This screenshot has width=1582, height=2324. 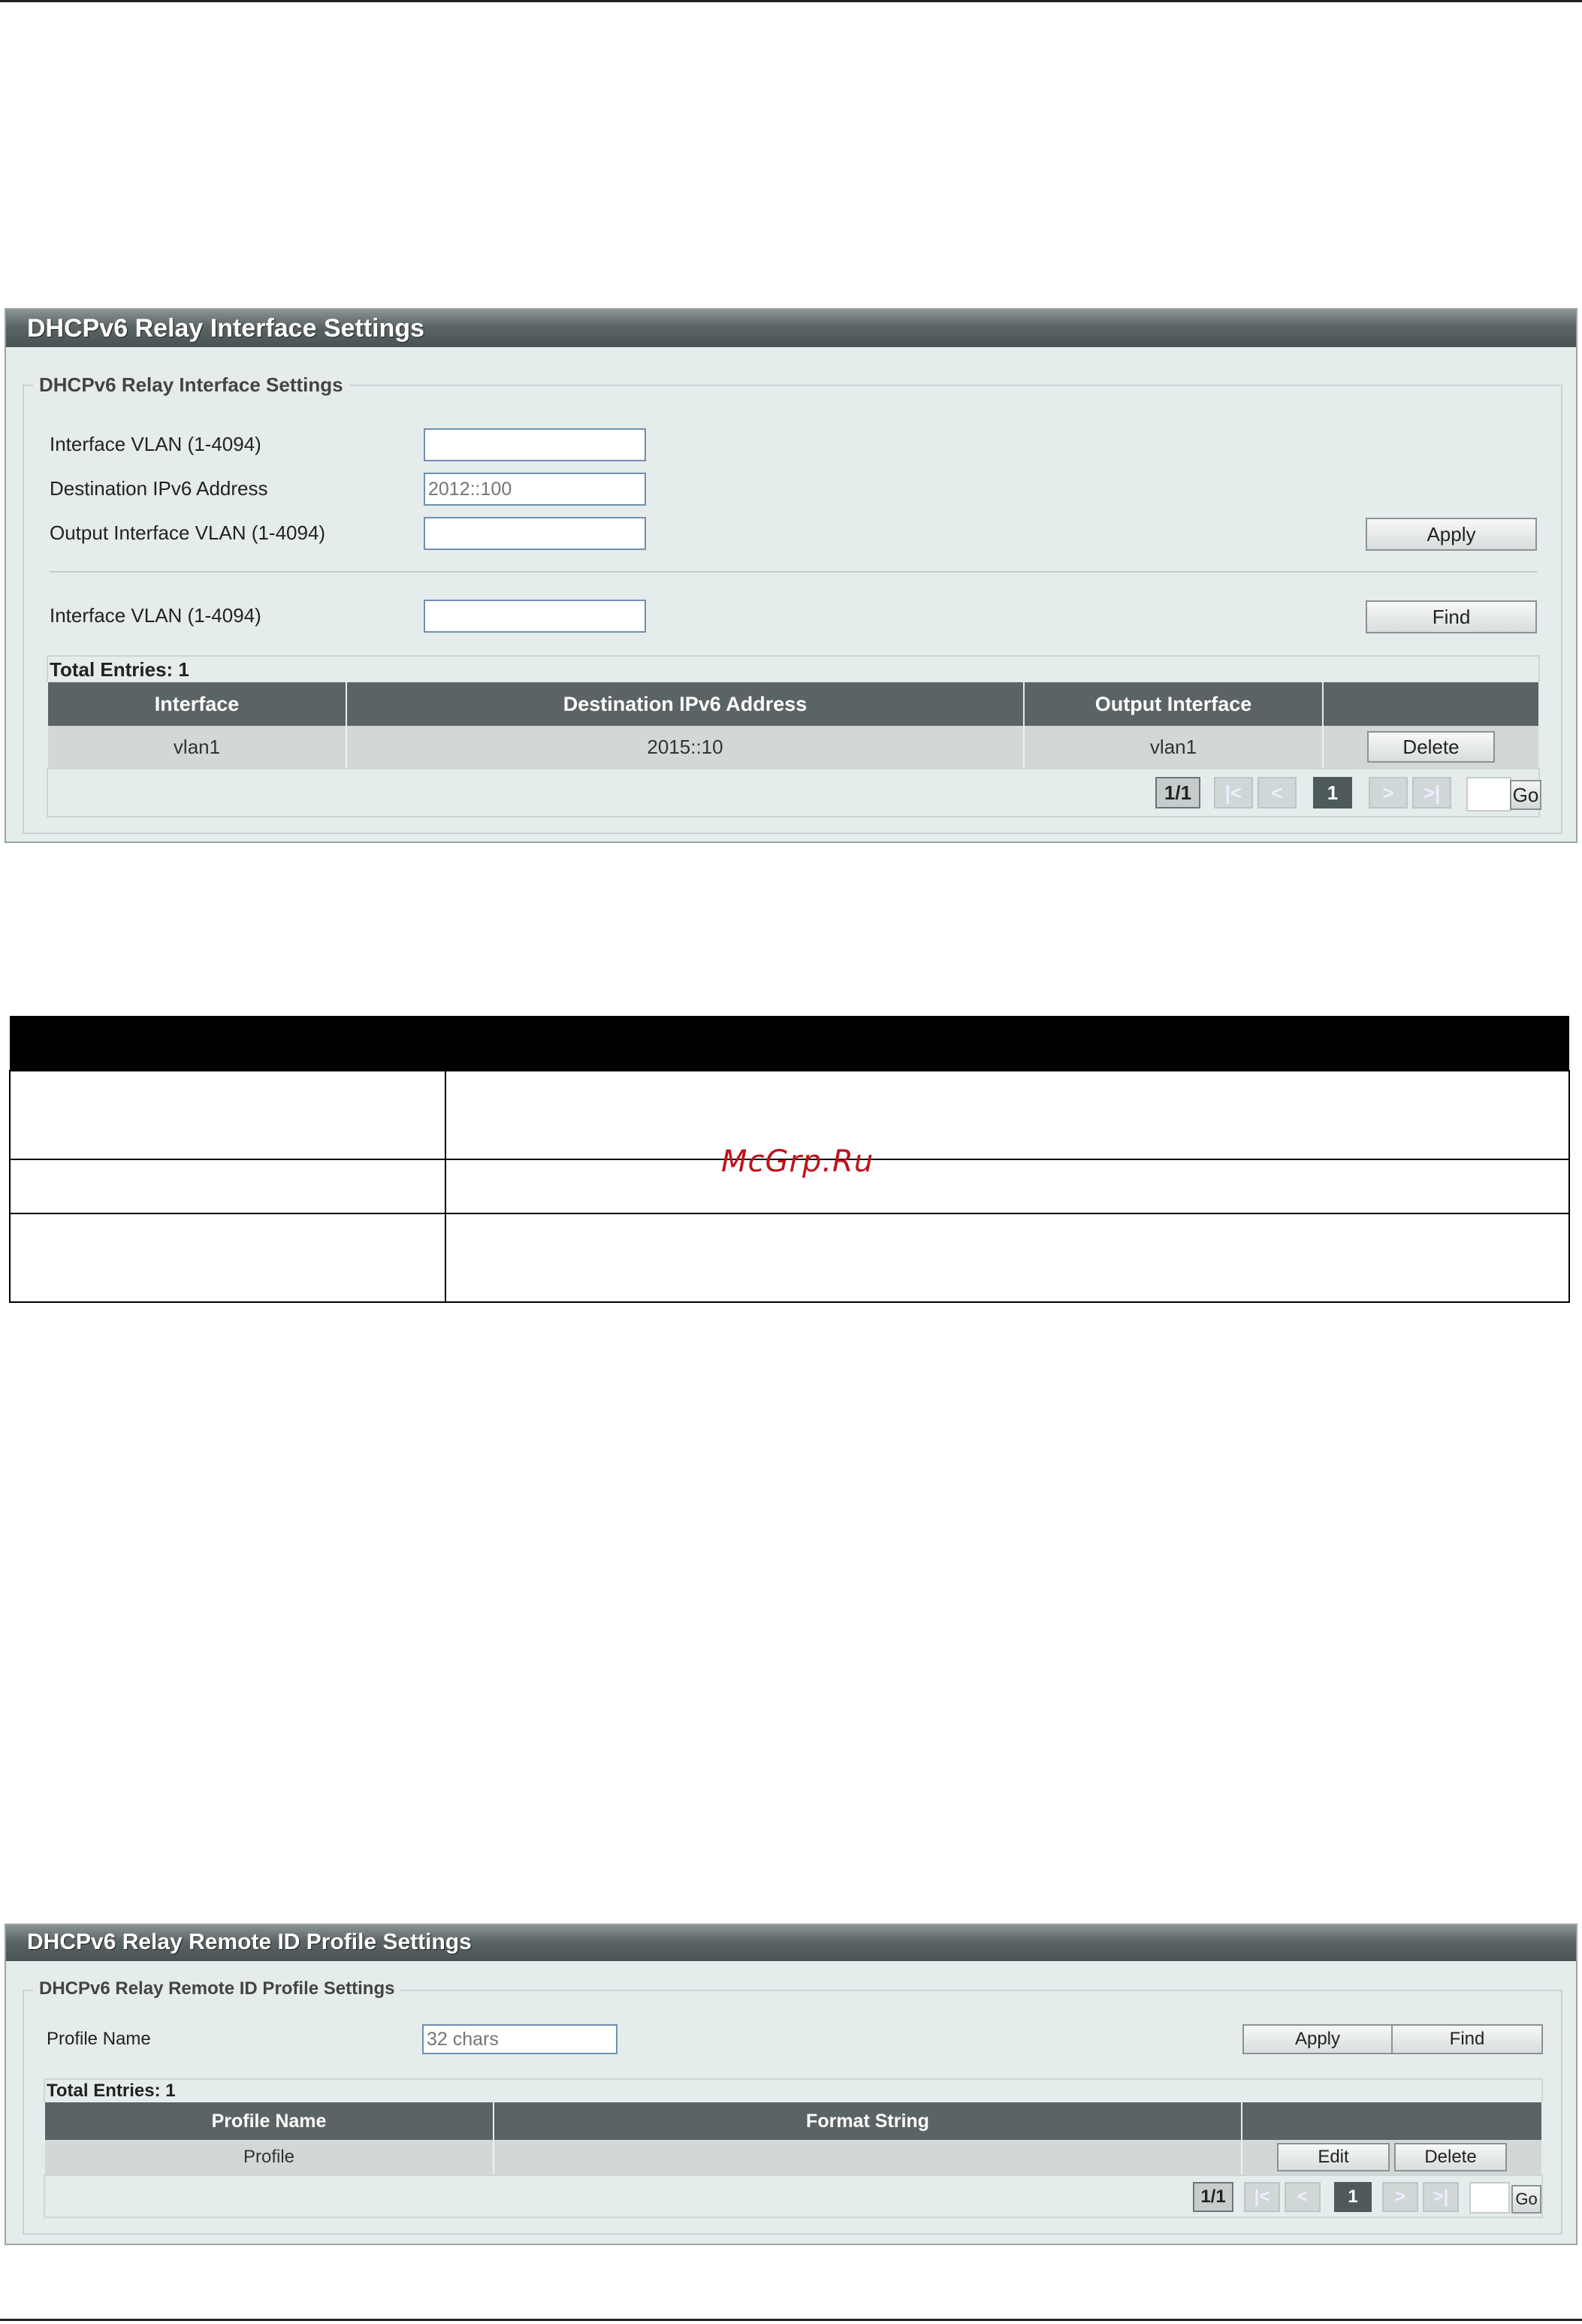 What do you see at coordinates (686, 704) in the screenshot?
I see `col-destination-ipv6: Destination IPv6 Address` at bounding box center [686, 704].